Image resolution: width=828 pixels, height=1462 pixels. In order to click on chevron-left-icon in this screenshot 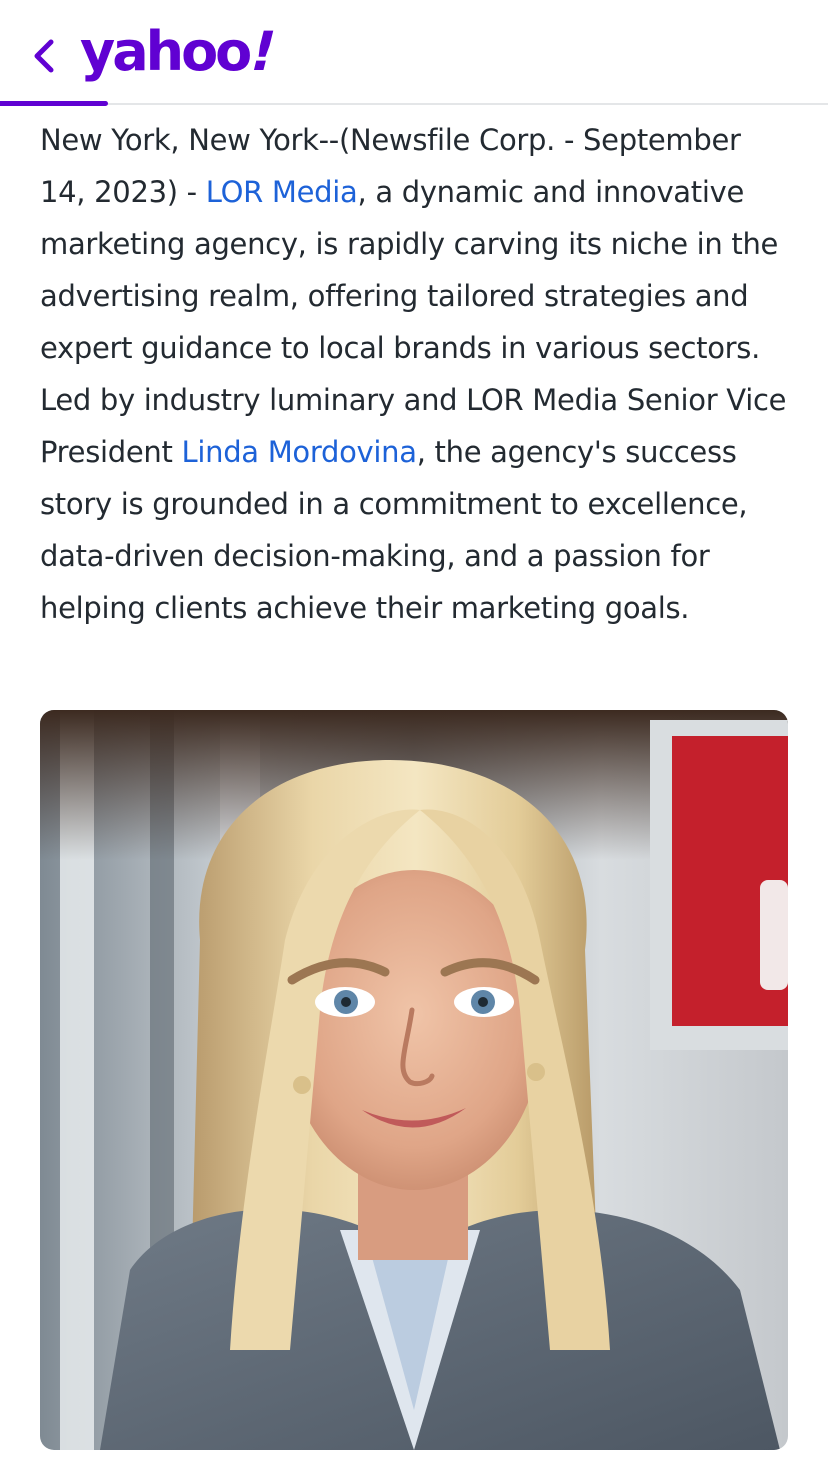, I will do `click(44, 56)`.